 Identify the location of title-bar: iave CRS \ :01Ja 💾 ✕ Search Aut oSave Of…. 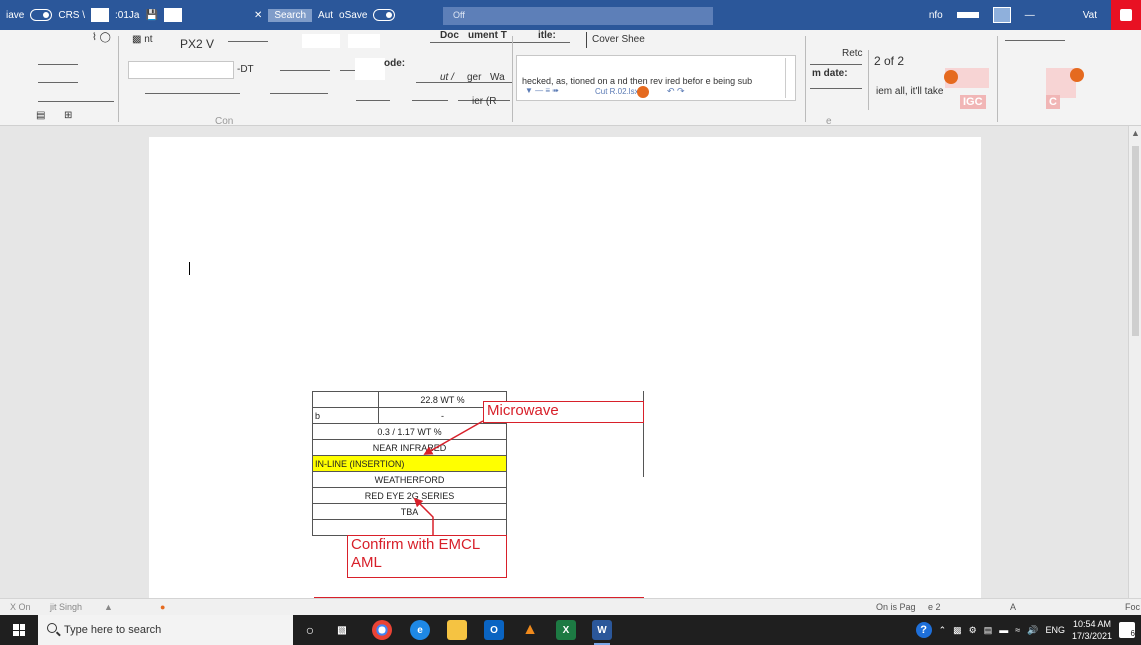
(570, 15).